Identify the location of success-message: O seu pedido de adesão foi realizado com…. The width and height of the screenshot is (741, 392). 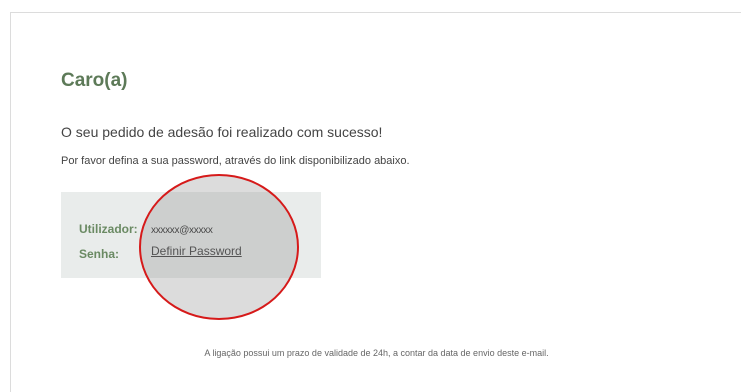
(222, 132).